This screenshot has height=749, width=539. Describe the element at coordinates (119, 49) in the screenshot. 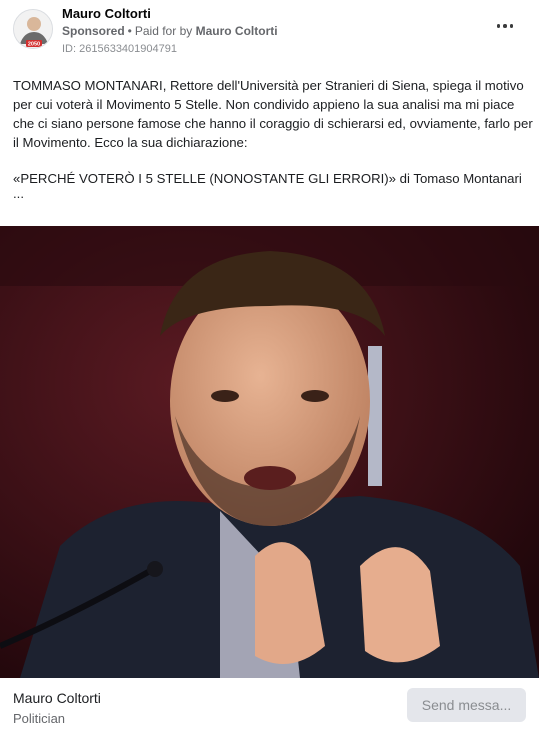

I see `ad-id: ID: 2615633401904791` at that location.